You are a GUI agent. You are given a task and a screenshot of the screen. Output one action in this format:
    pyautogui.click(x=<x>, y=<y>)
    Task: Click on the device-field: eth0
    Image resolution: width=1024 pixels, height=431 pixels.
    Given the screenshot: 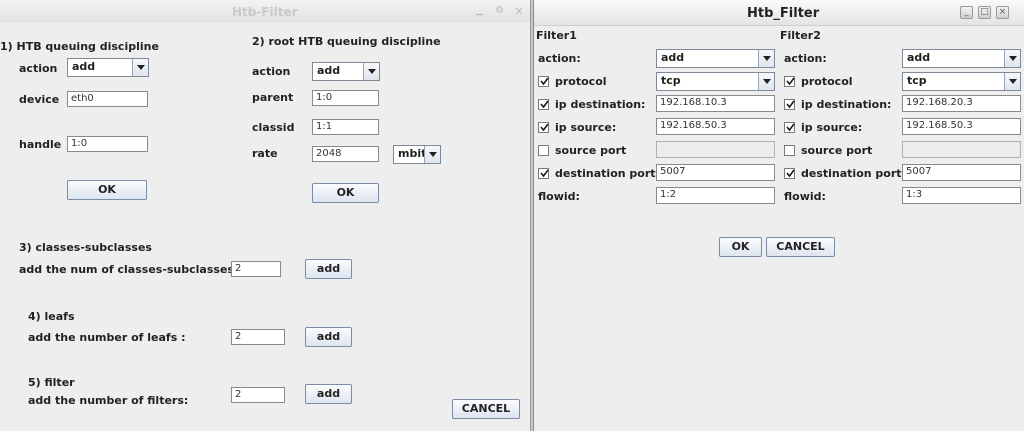 What is the action you would take?
    pyautogui.click(x=107, y=99)
    